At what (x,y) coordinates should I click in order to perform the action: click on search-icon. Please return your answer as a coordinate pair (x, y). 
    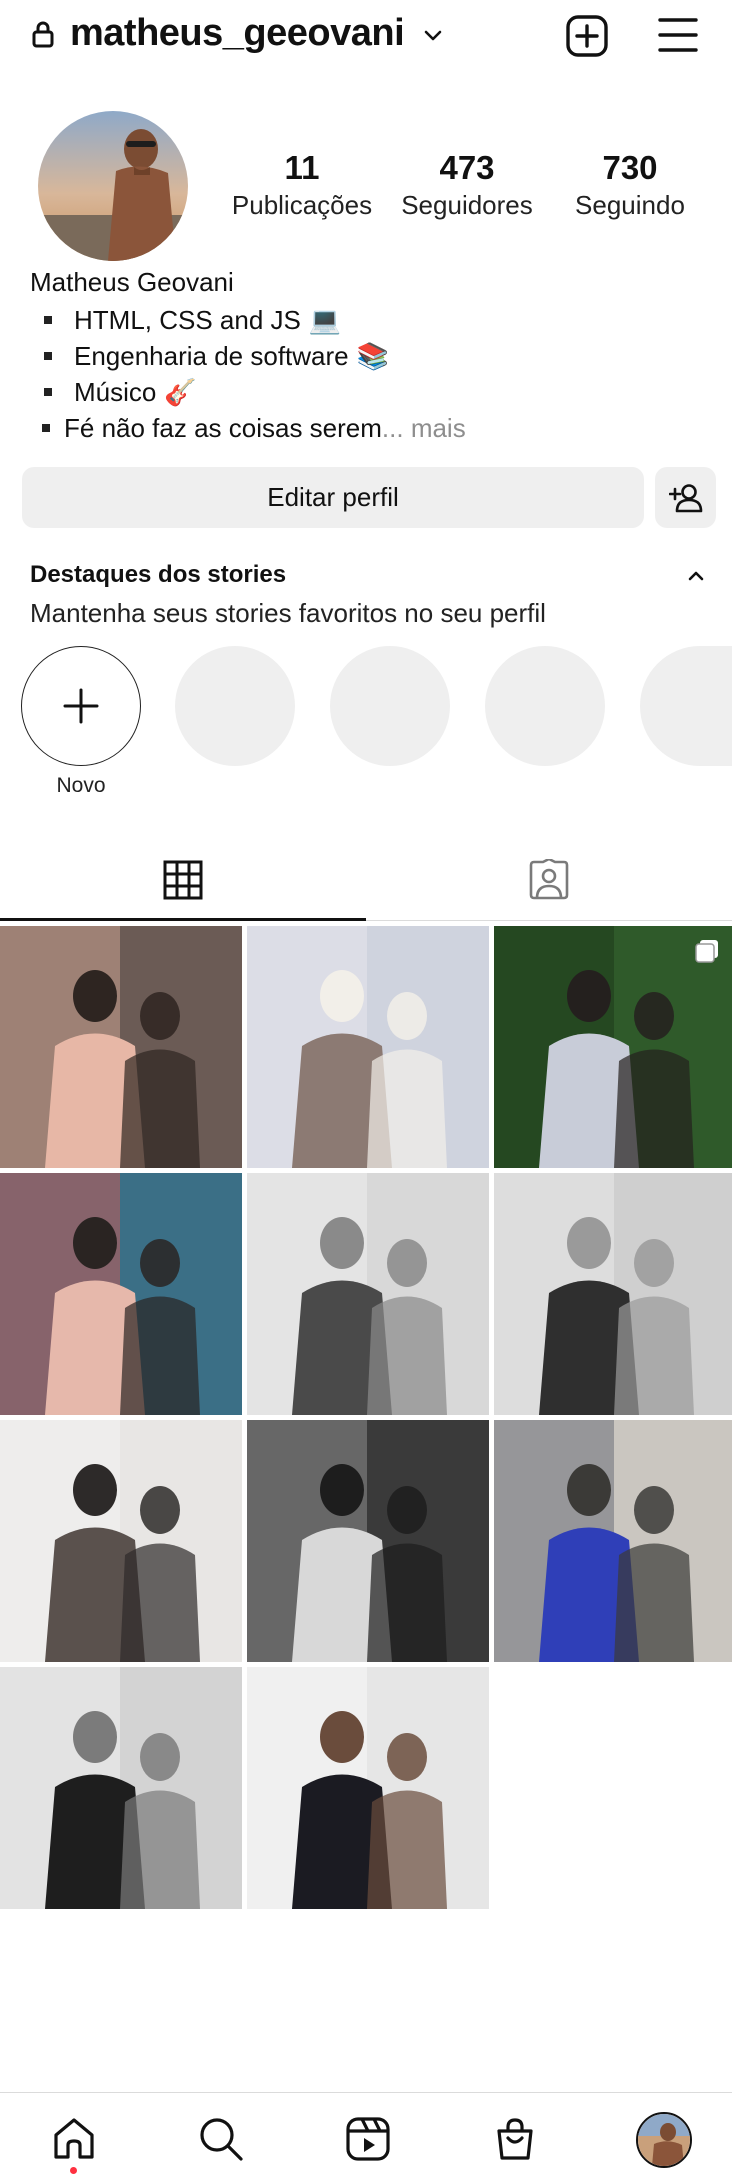
    Looking at the image, I should click on (221, 2139).